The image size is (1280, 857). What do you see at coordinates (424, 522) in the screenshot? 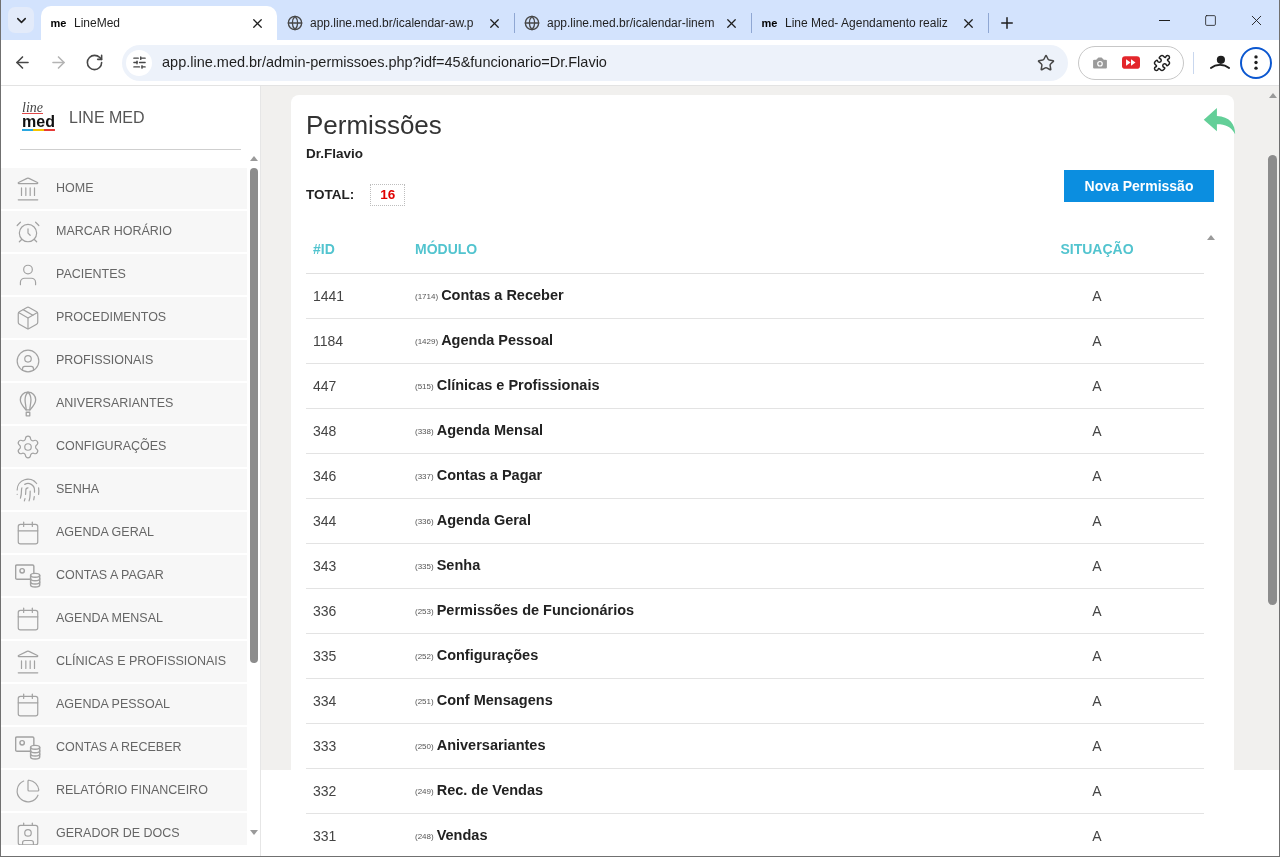
I see `module-code: (336)` at bounding box center [424, 522].